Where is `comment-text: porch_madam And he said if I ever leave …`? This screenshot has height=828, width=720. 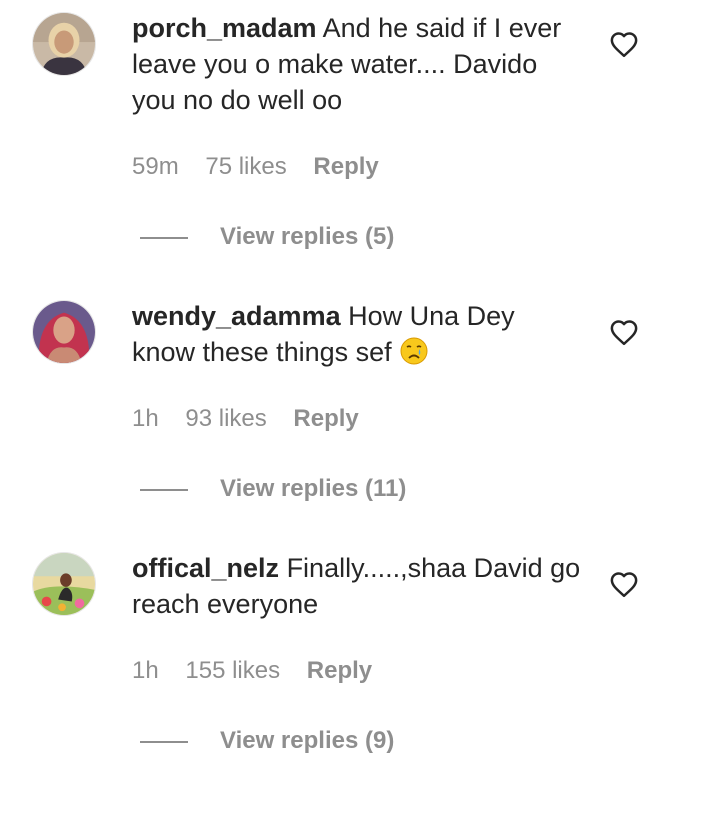 comment-text: porch_madam And he said if I ever leave … is located at coordinates (357, 64).